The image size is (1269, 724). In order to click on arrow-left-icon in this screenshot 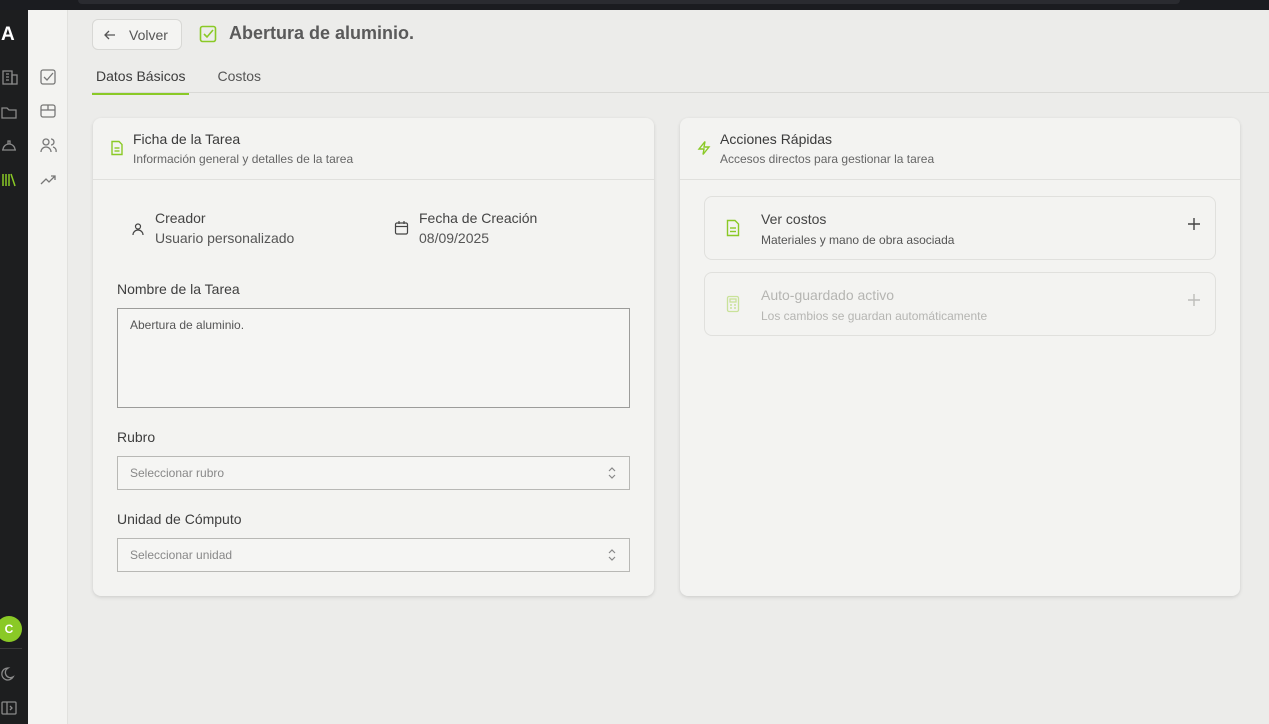, I will do `click(109, 34)`.